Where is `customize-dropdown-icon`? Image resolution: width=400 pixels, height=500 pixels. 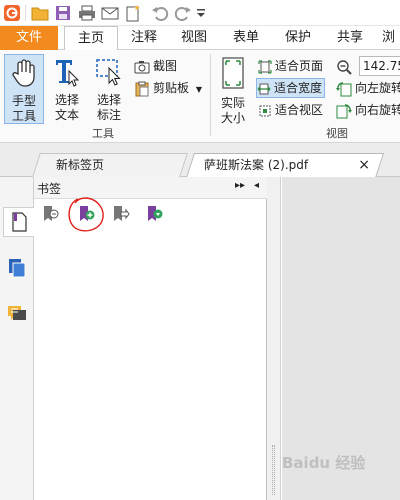
customize-dropdown-icon is located at coordinates (201, 13).